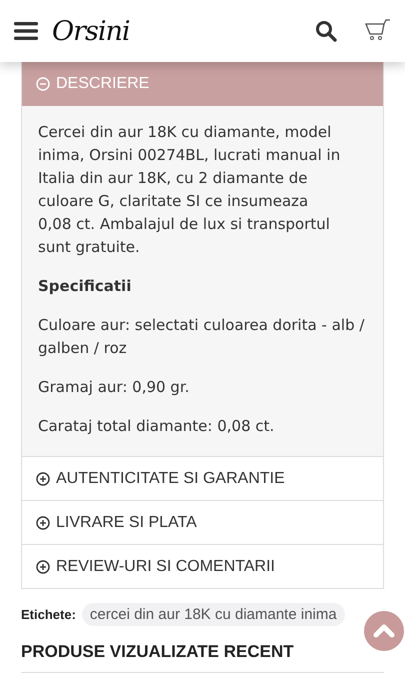 The height and width of the screenshot is (699, 405). I want to click on search-button, so click(326, 31).